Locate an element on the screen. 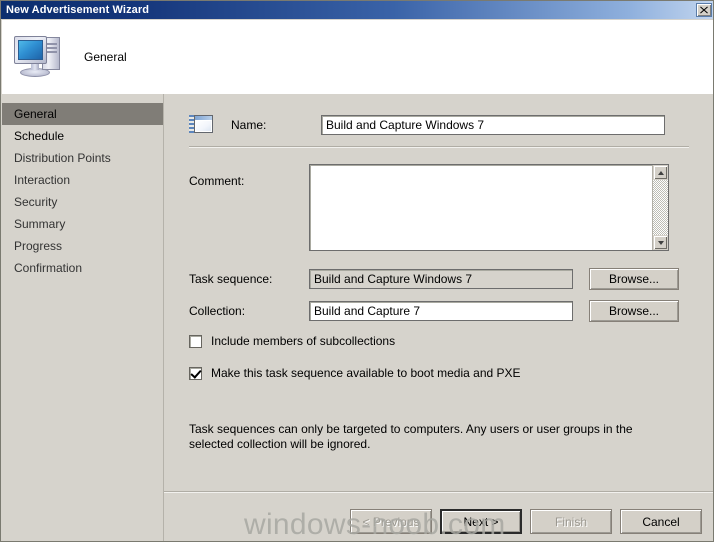 The height and width of the screenshot is (542, 714). cancel-button: Cancel is located at coordinates (661, 521).